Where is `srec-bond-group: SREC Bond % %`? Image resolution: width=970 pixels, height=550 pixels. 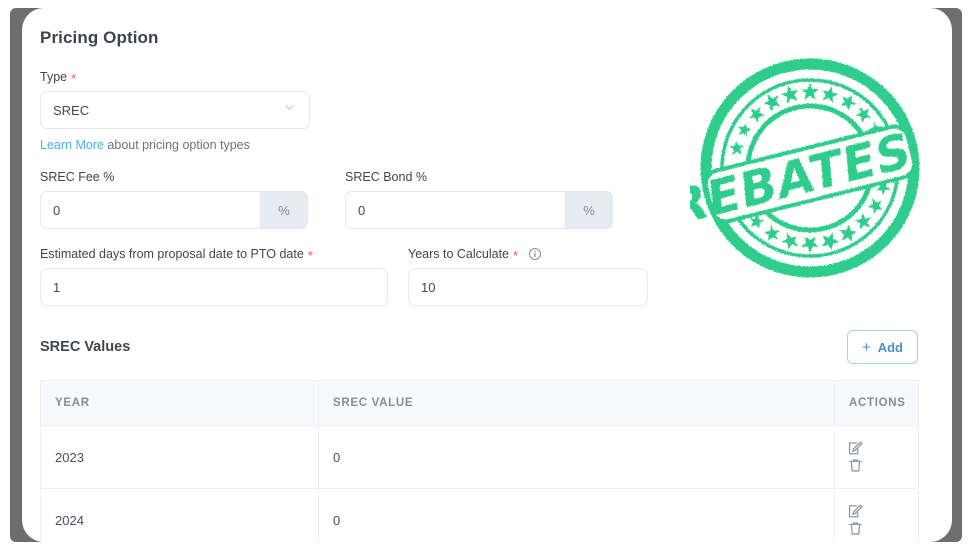
srec-bond-group: SREC Bond % % is located at coordinates (497, 199).